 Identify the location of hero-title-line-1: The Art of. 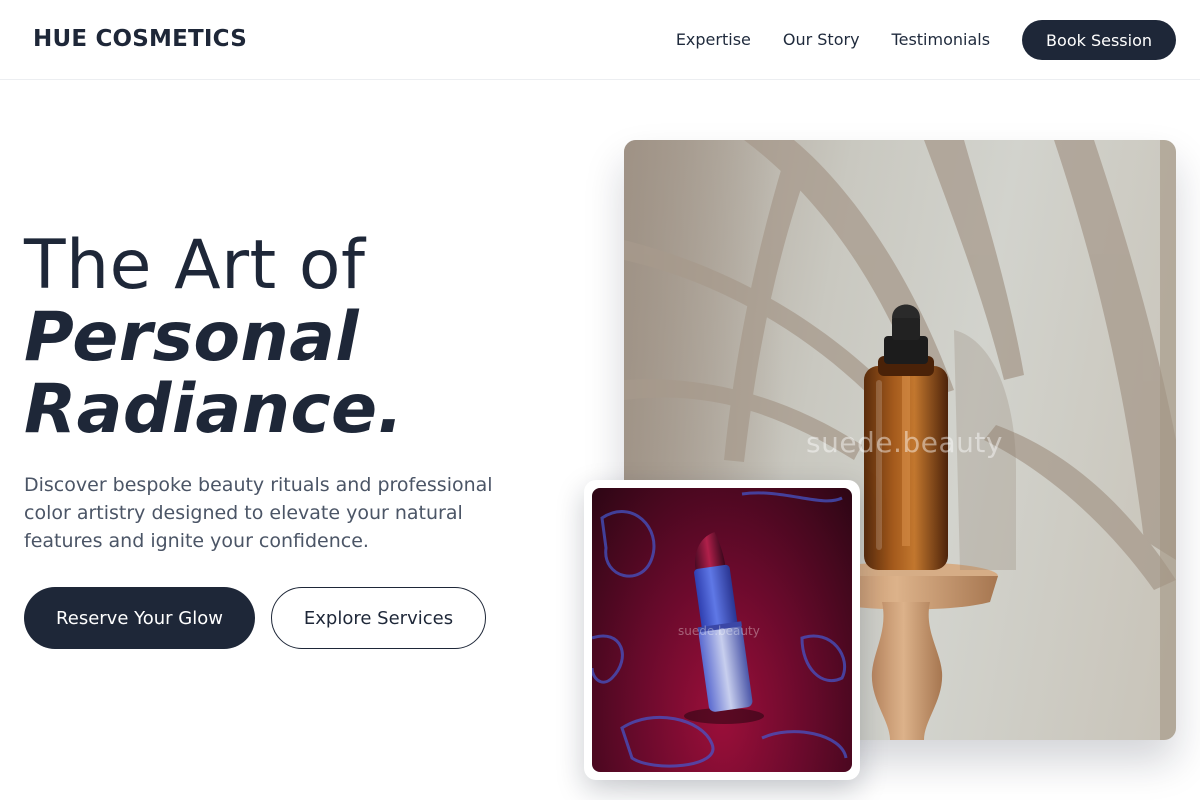
(195, 265).